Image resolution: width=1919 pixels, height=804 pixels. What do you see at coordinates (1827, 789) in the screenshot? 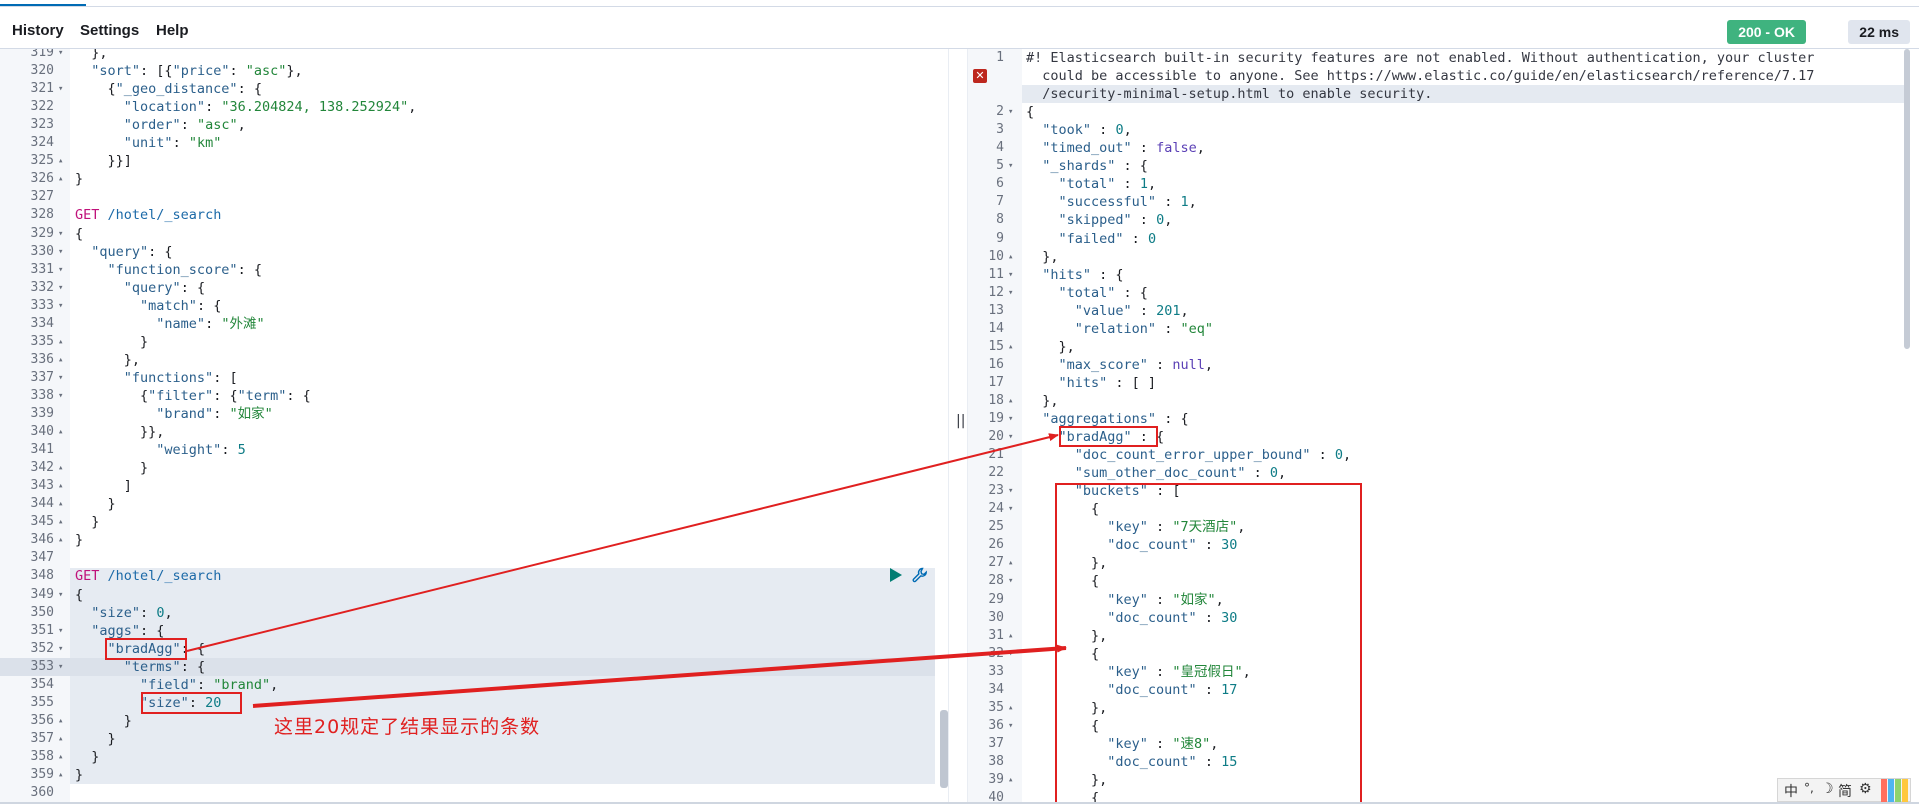
I see `ime-moon-icon: ☽` at bounding box center [1827, 789].